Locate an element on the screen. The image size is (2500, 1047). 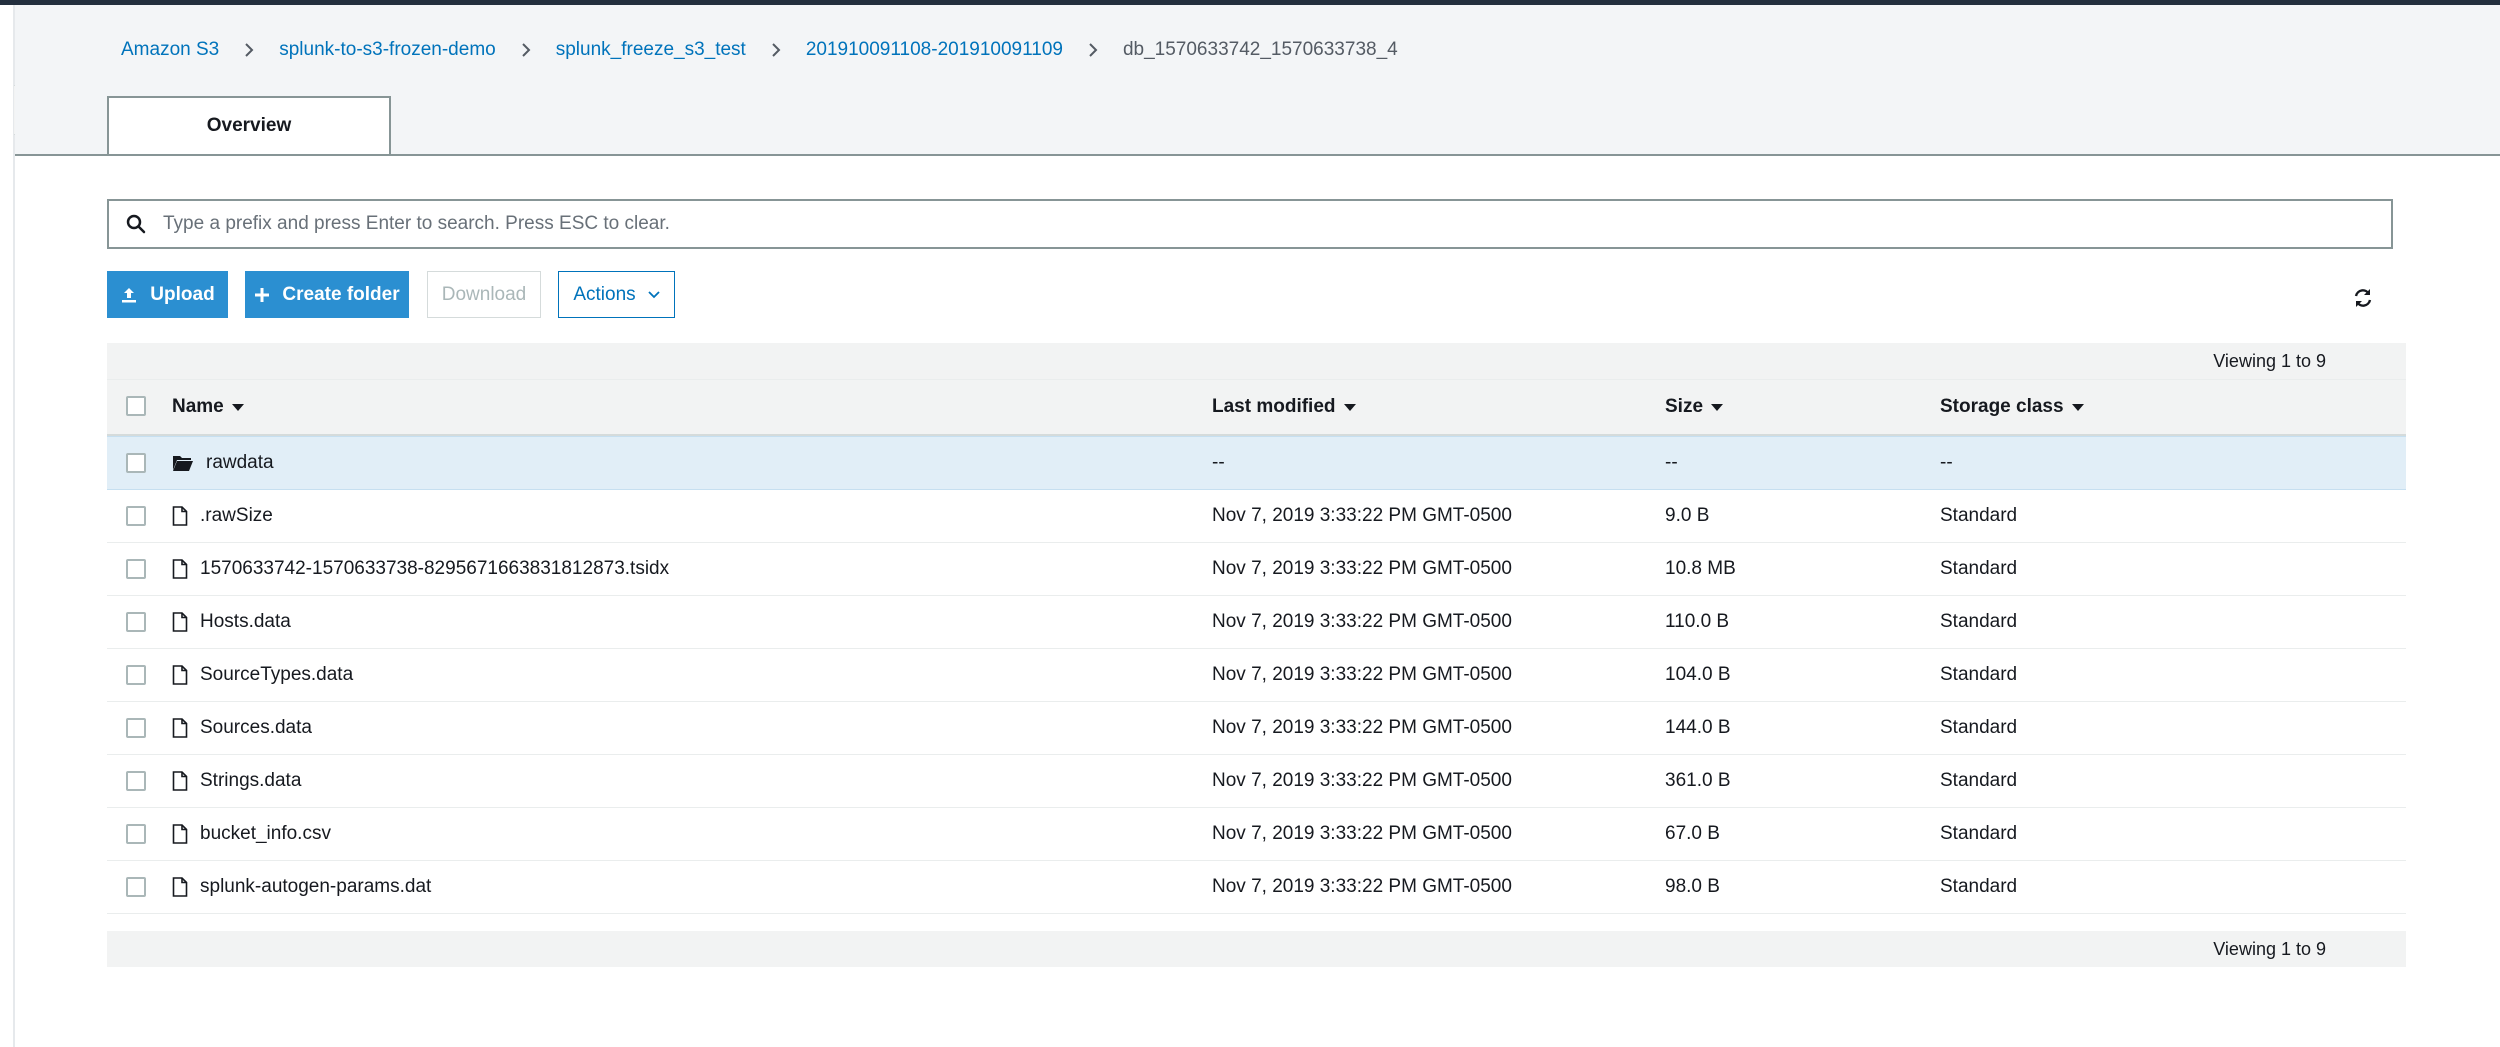
row-name: Hosts.data is located at coordinates (231, 622).